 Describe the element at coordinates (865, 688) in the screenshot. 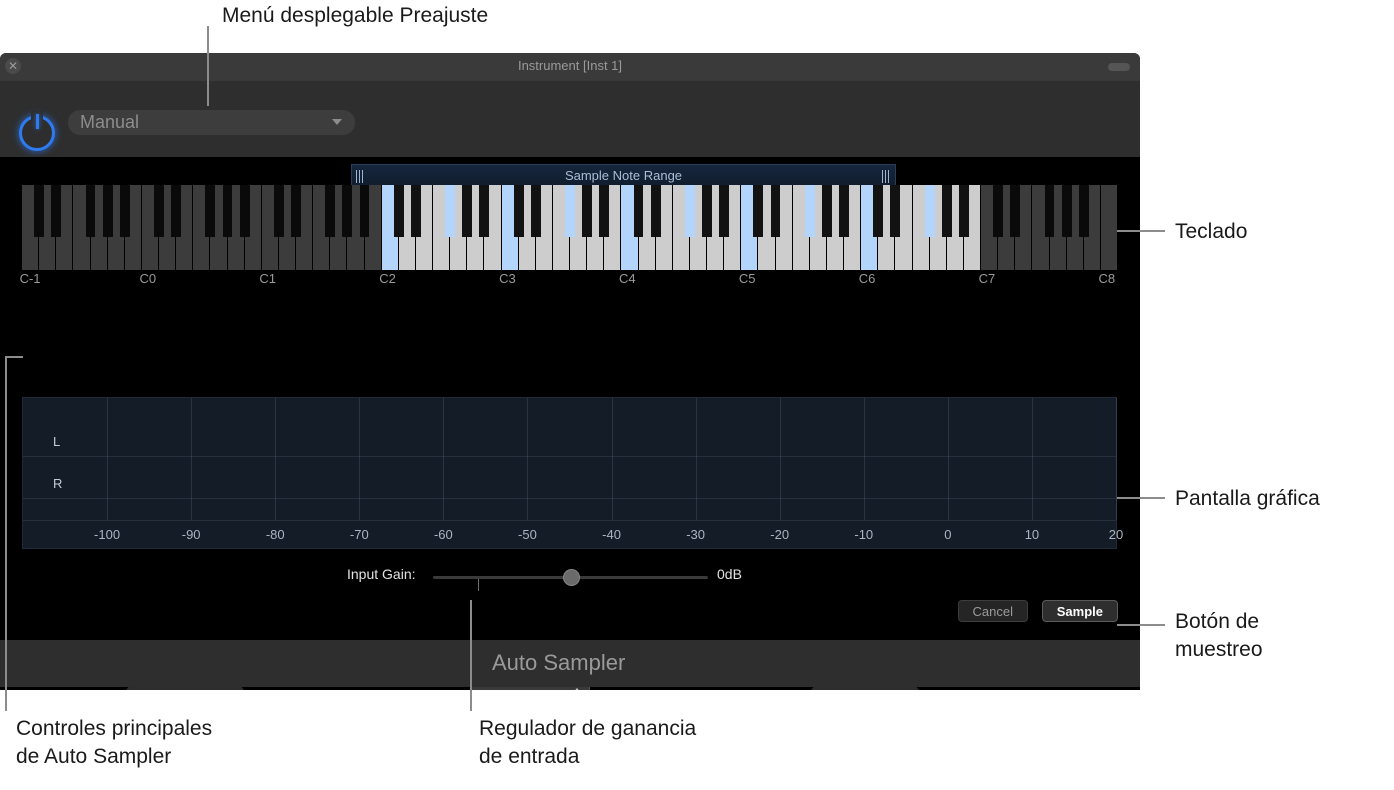

I see `auto-loop-end-value: 90 %` at that location.